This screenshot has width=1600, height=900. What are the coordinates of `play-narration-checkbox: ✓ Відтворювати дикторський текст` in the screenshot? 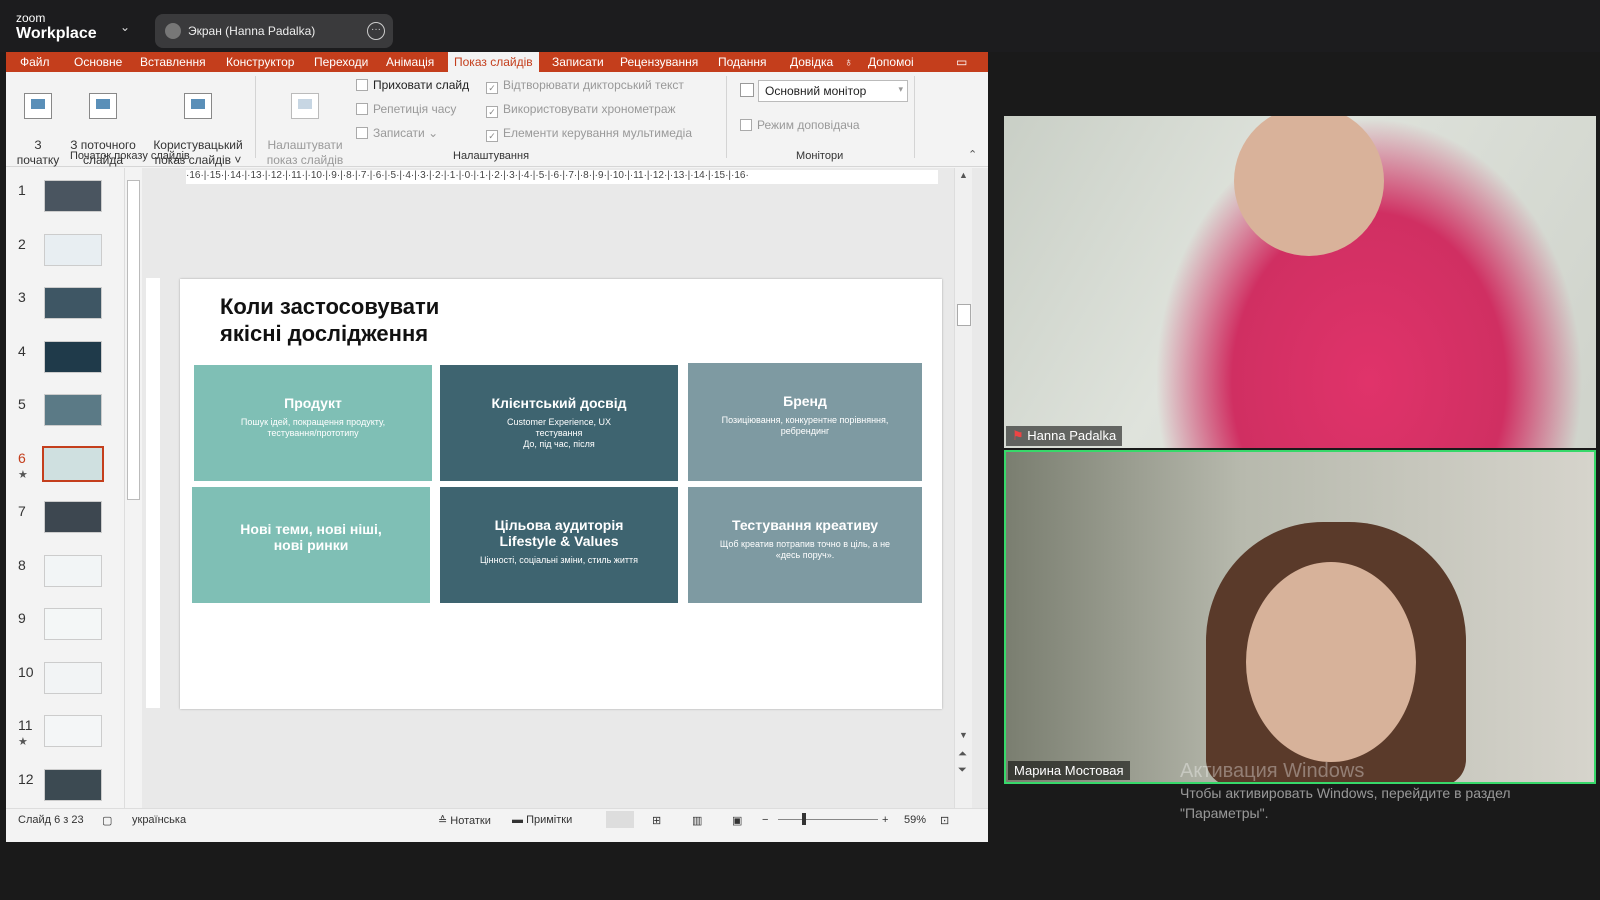 It's located at (585, 86).